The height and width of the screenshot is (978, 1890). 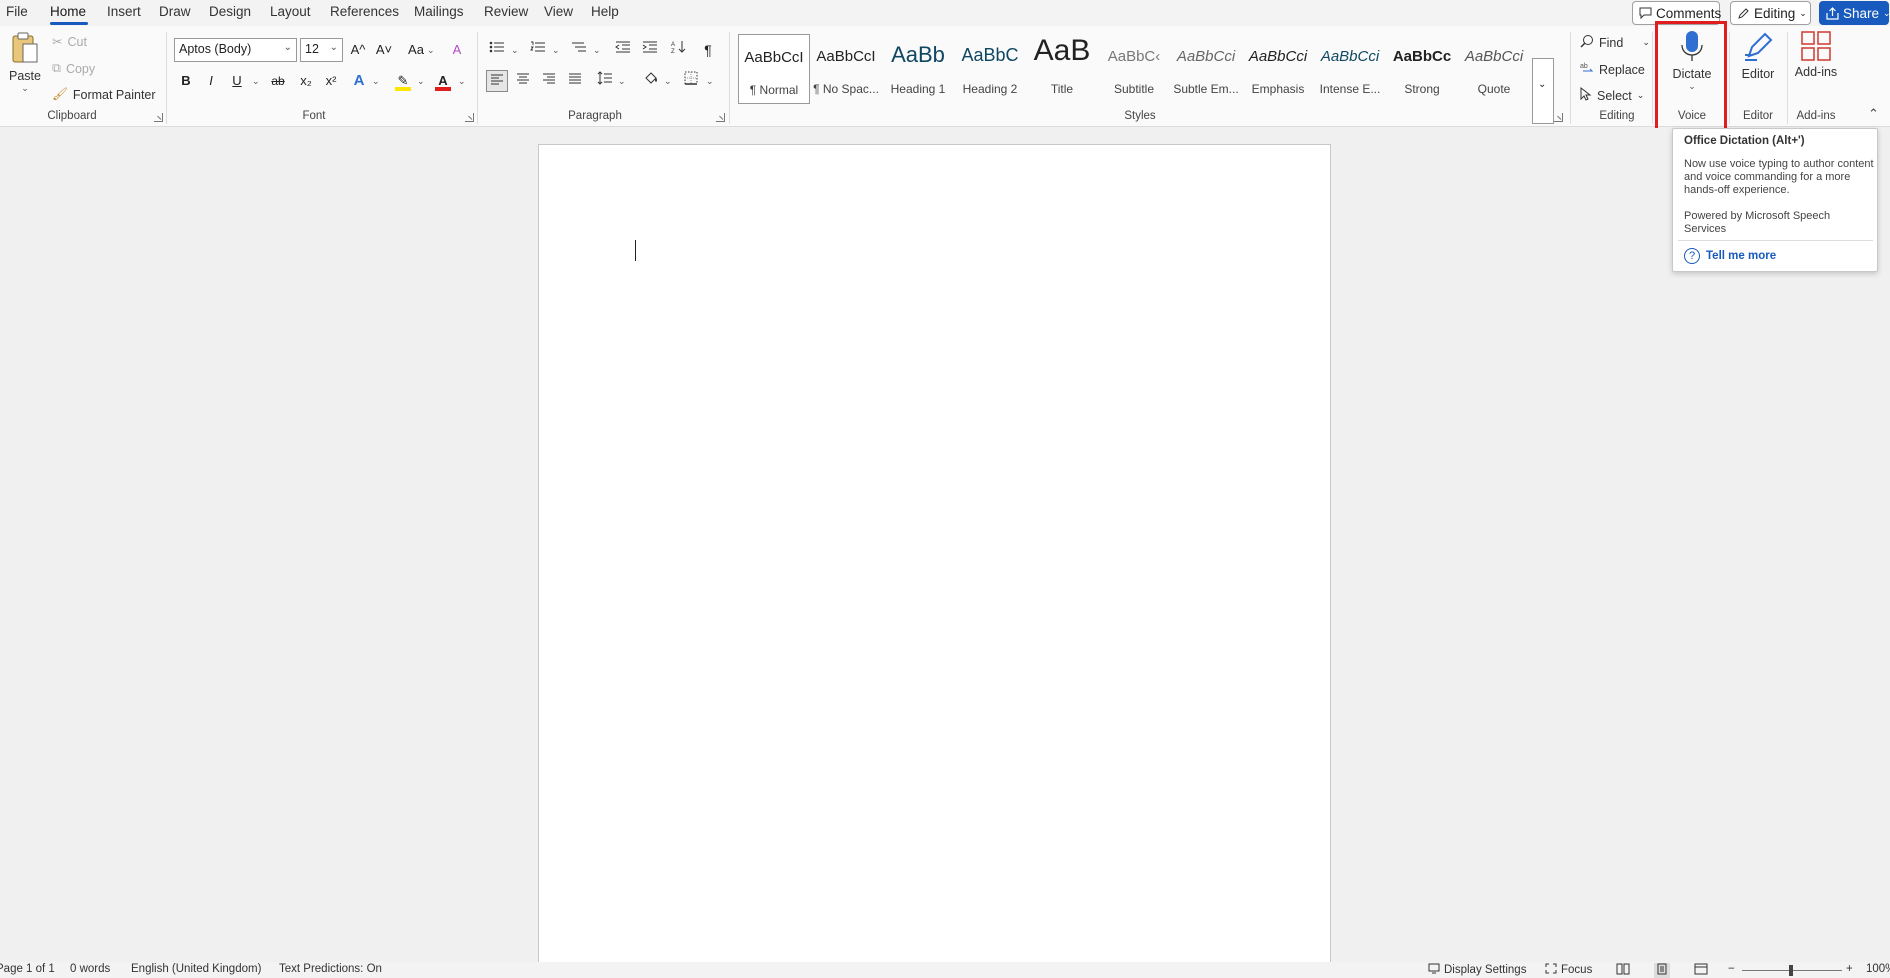 What do you see at coordinates (1623, 970) in the screenshot?
I see `read-mode-icon` at bounding box center [1623, 970].